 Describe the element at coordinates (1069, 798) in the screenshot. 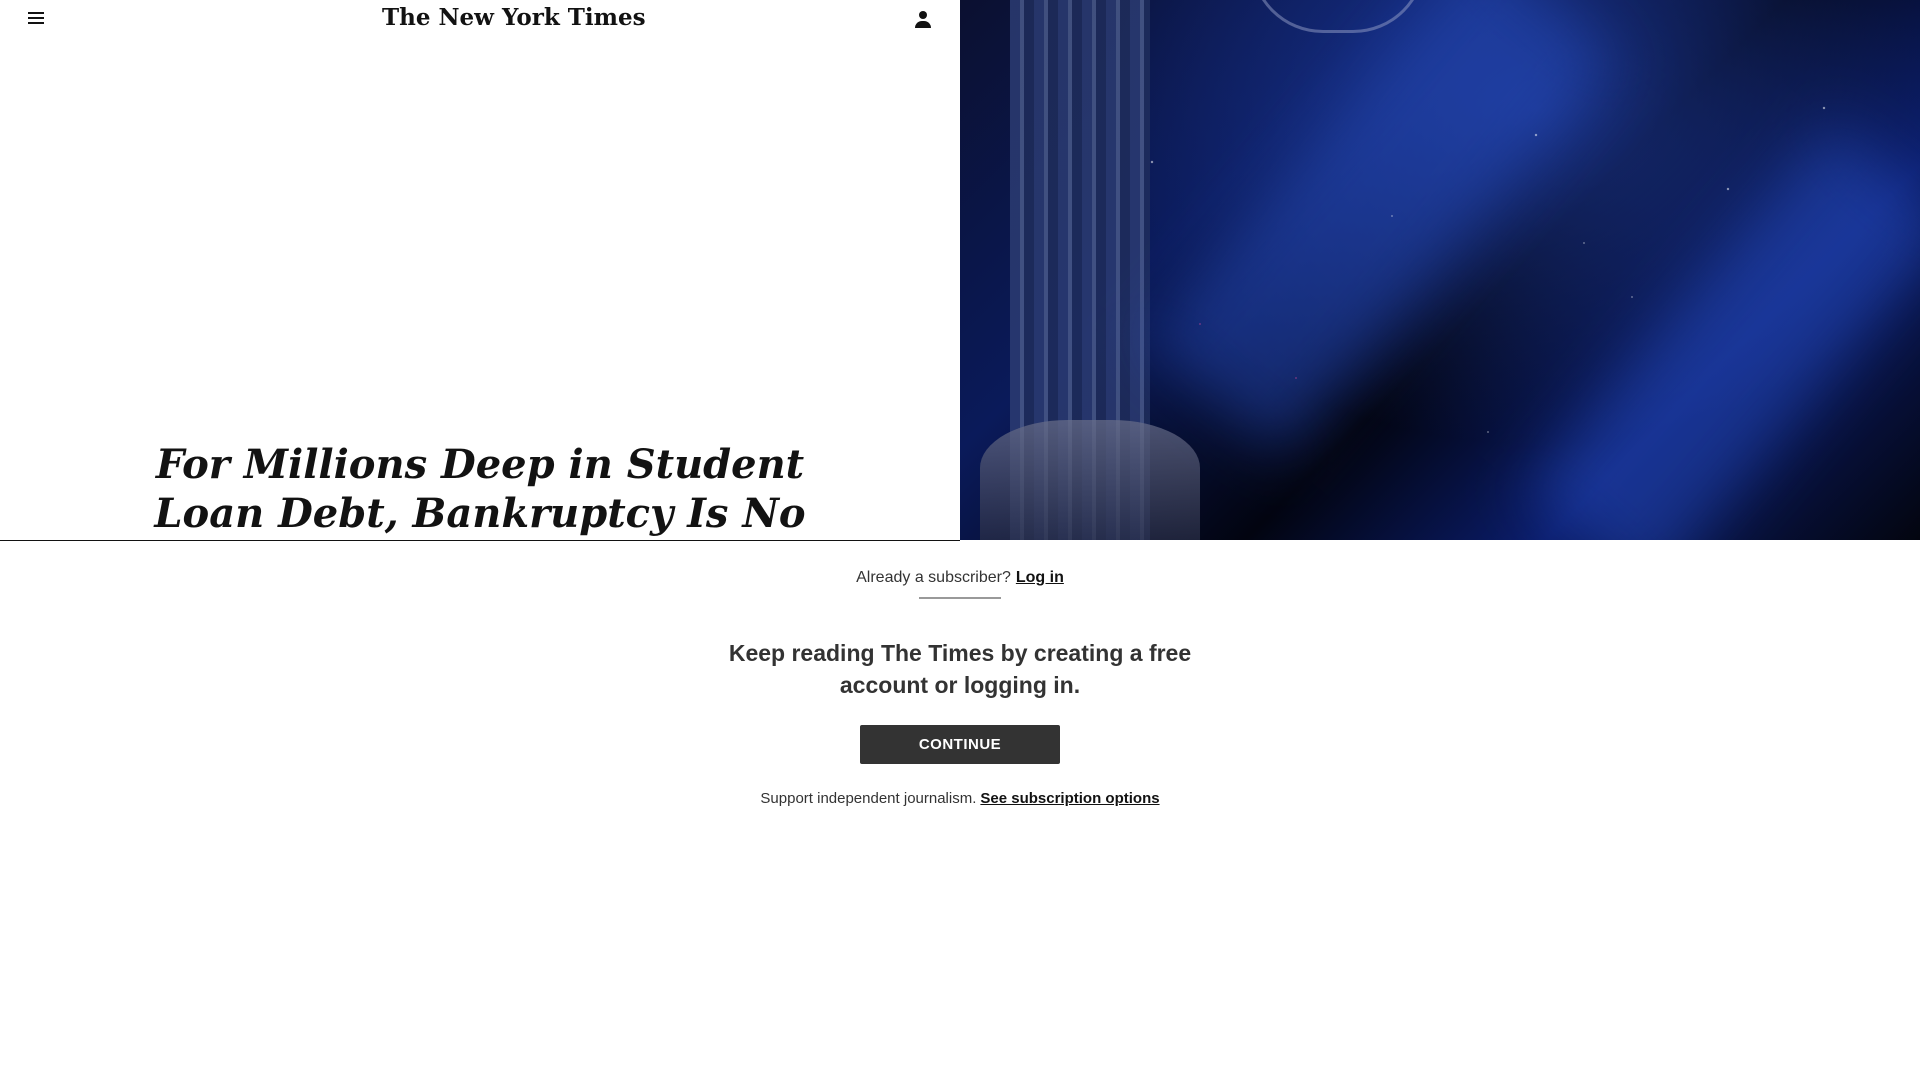

I see `subscription-options-link: See subscription options` at that location.